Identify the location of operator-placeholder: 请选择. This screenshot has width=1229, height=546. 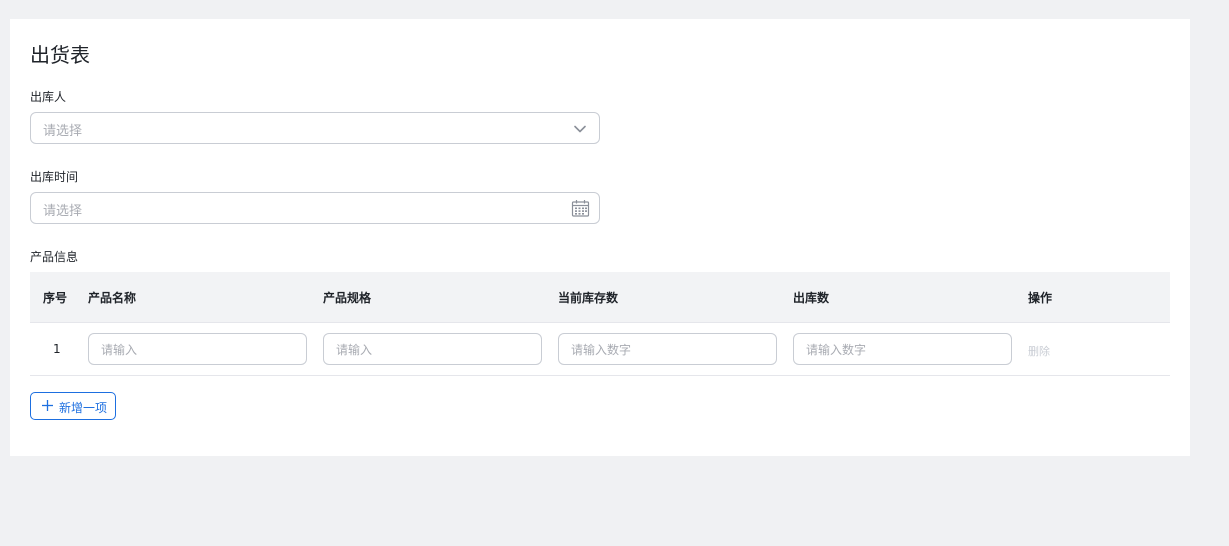
(63, 131).